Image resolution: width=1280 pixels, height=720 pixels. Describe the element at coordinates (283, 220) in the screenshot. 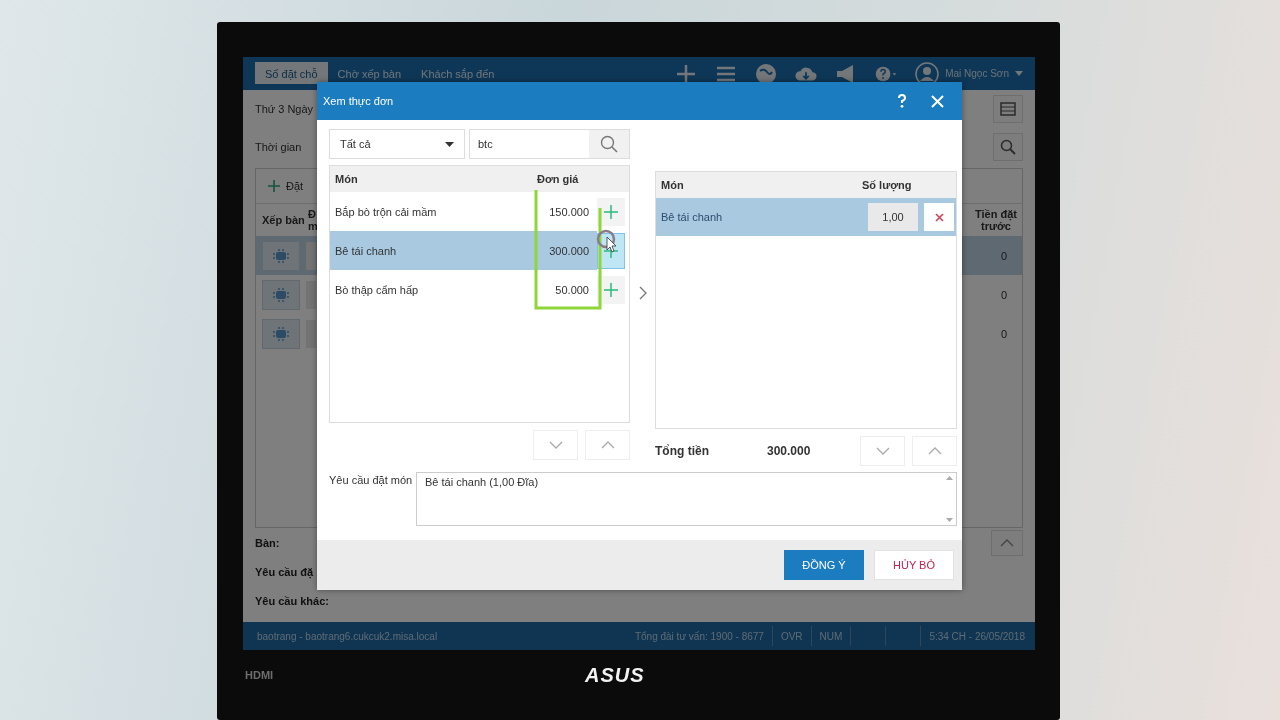

I see `column-header: Xếp bàn` at that location.